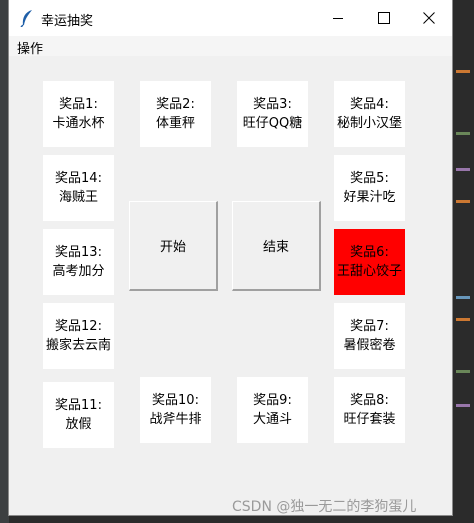  Describe the element at coordinates (78, 123) in the screenshot. I see `prize-name: 卡通水杯` at that location.